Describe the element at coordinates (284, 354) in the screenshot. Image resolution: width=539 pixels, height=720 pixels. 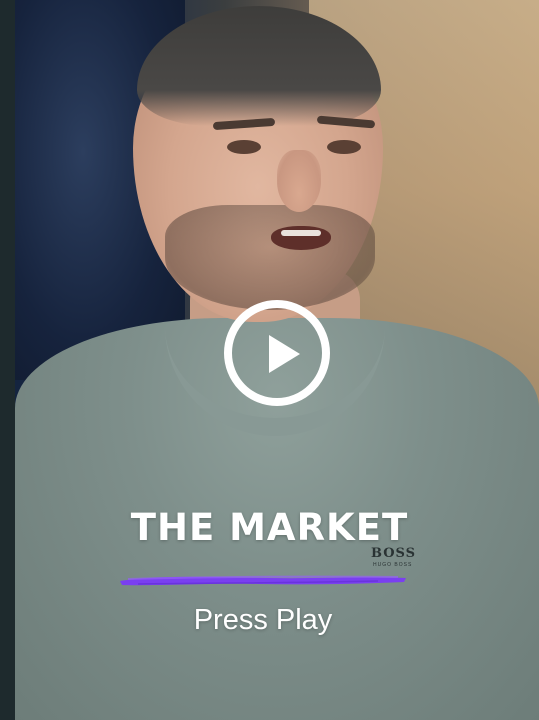
I see `play-icon` at that location.